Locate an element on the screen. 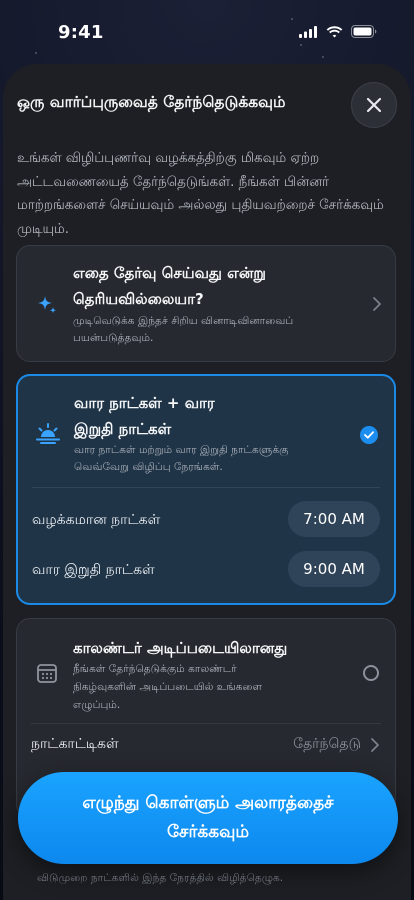 Image resolution: width=414 pixels, height=900 pixels. weekday-weekend-title-line1: வார நாட்கள் + வார is located at coordinates (144, 403).